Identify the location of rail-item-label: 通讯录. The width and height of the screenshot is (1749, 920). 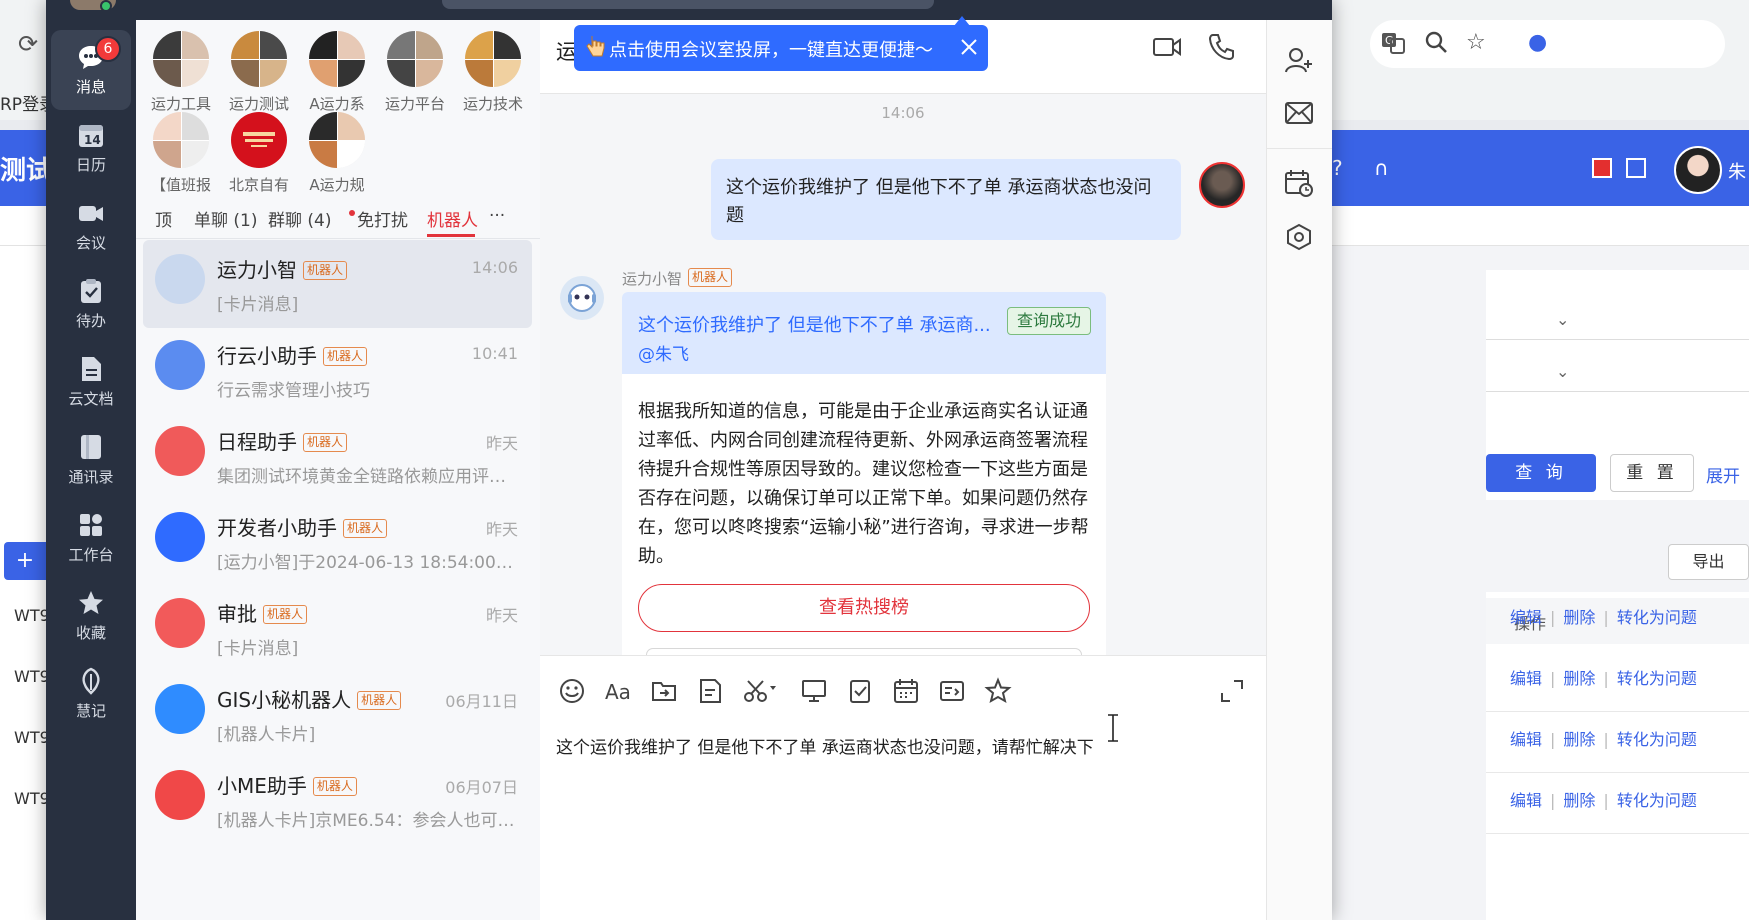
(91, 477).